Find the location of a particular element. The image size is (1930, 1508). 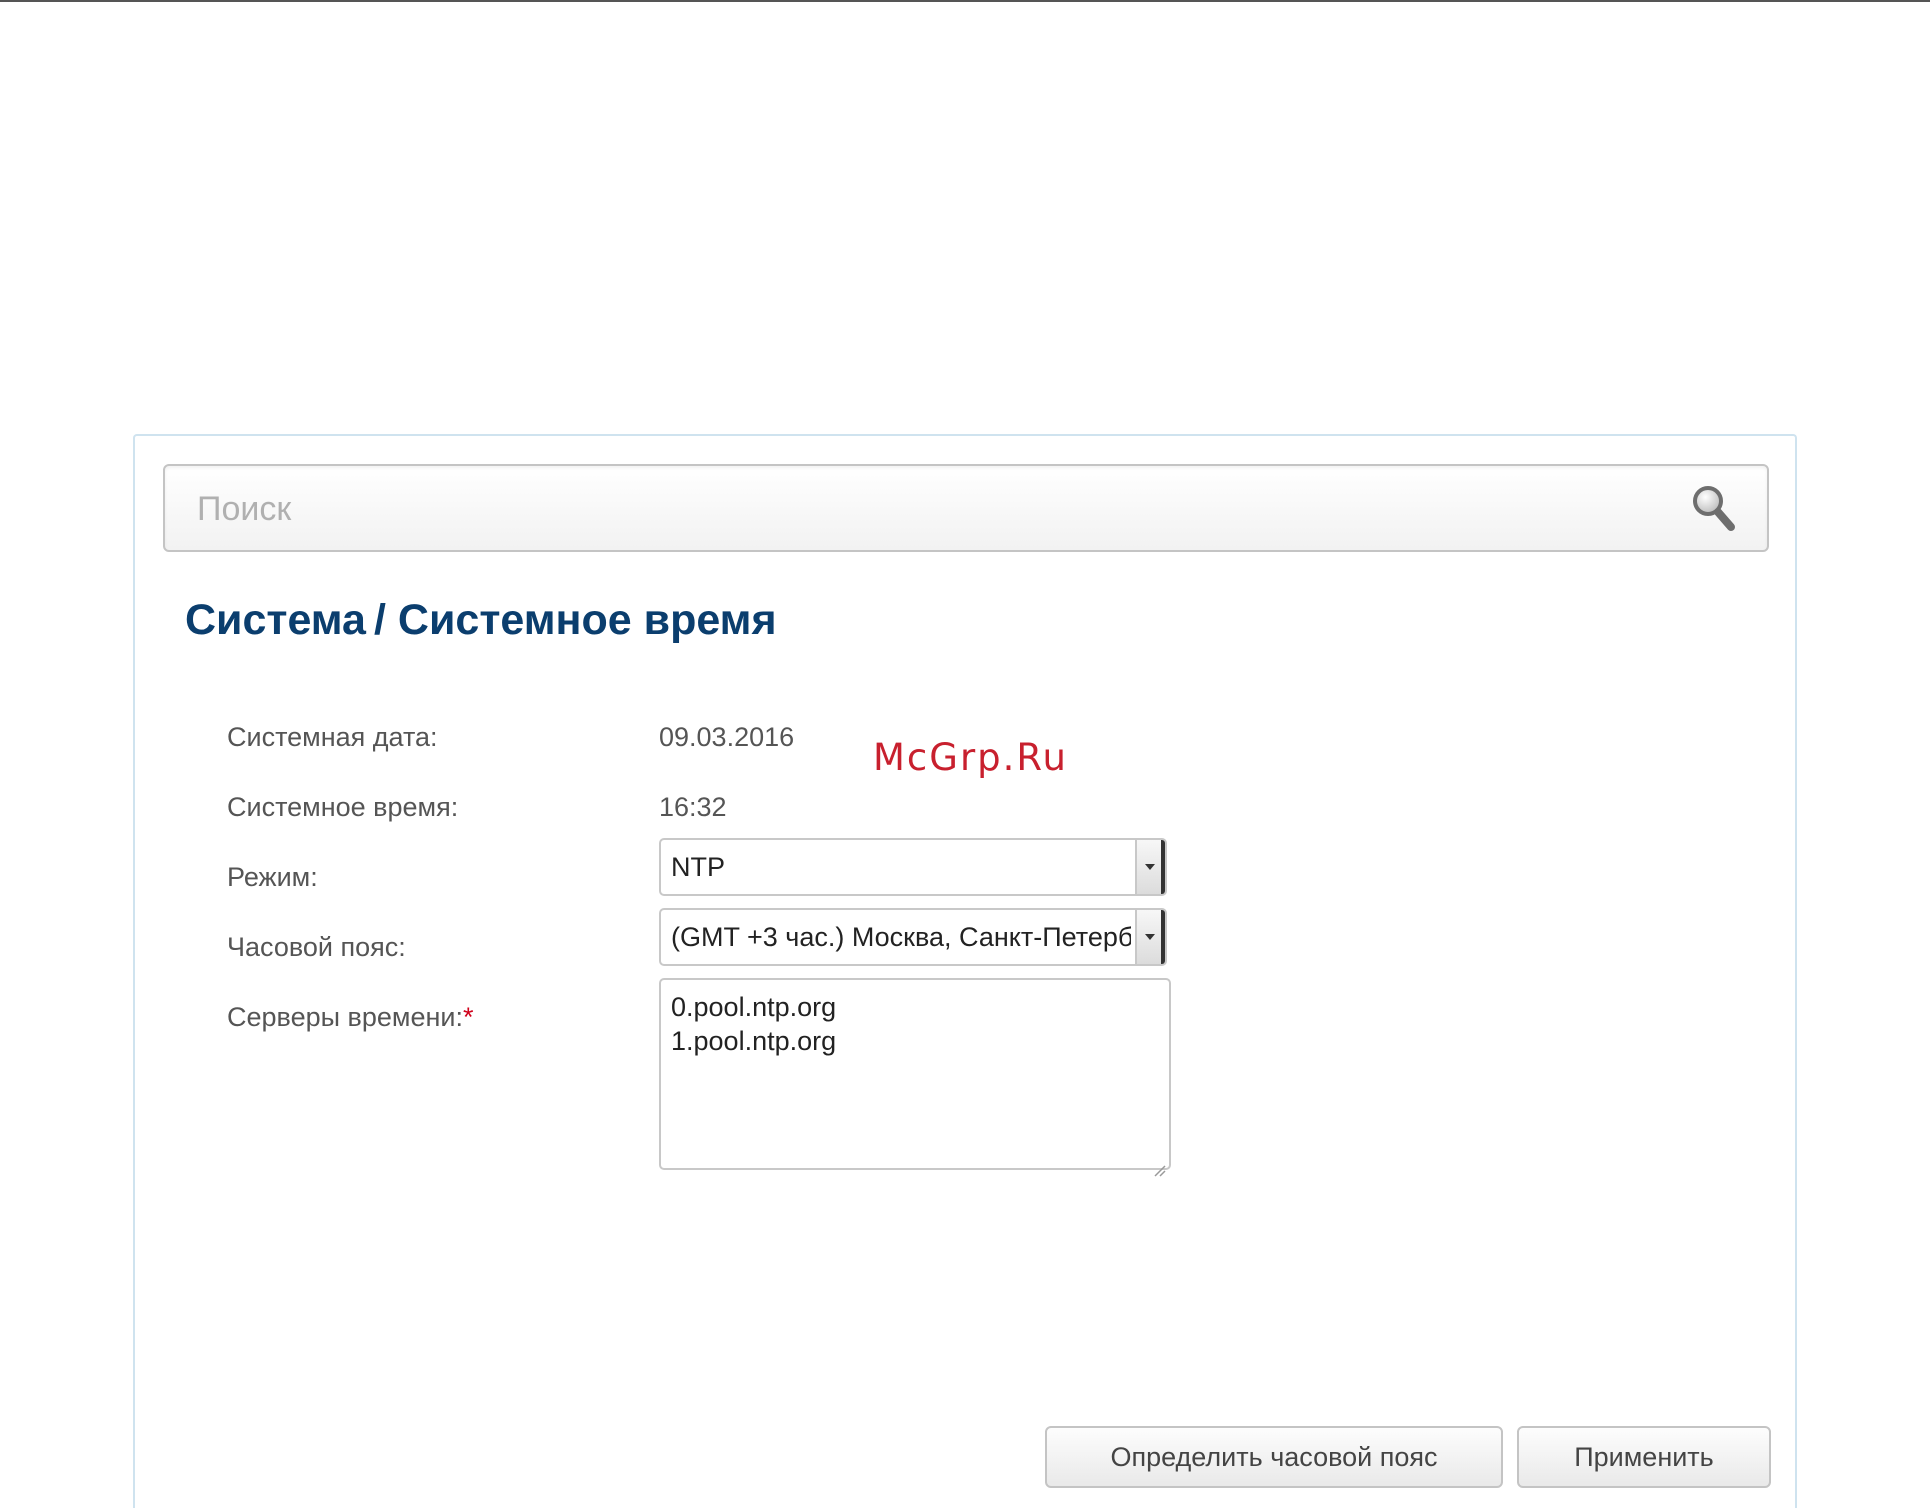

detect-timezone-button: Определить часовой пояс is located at coordinates (1274, 1457).